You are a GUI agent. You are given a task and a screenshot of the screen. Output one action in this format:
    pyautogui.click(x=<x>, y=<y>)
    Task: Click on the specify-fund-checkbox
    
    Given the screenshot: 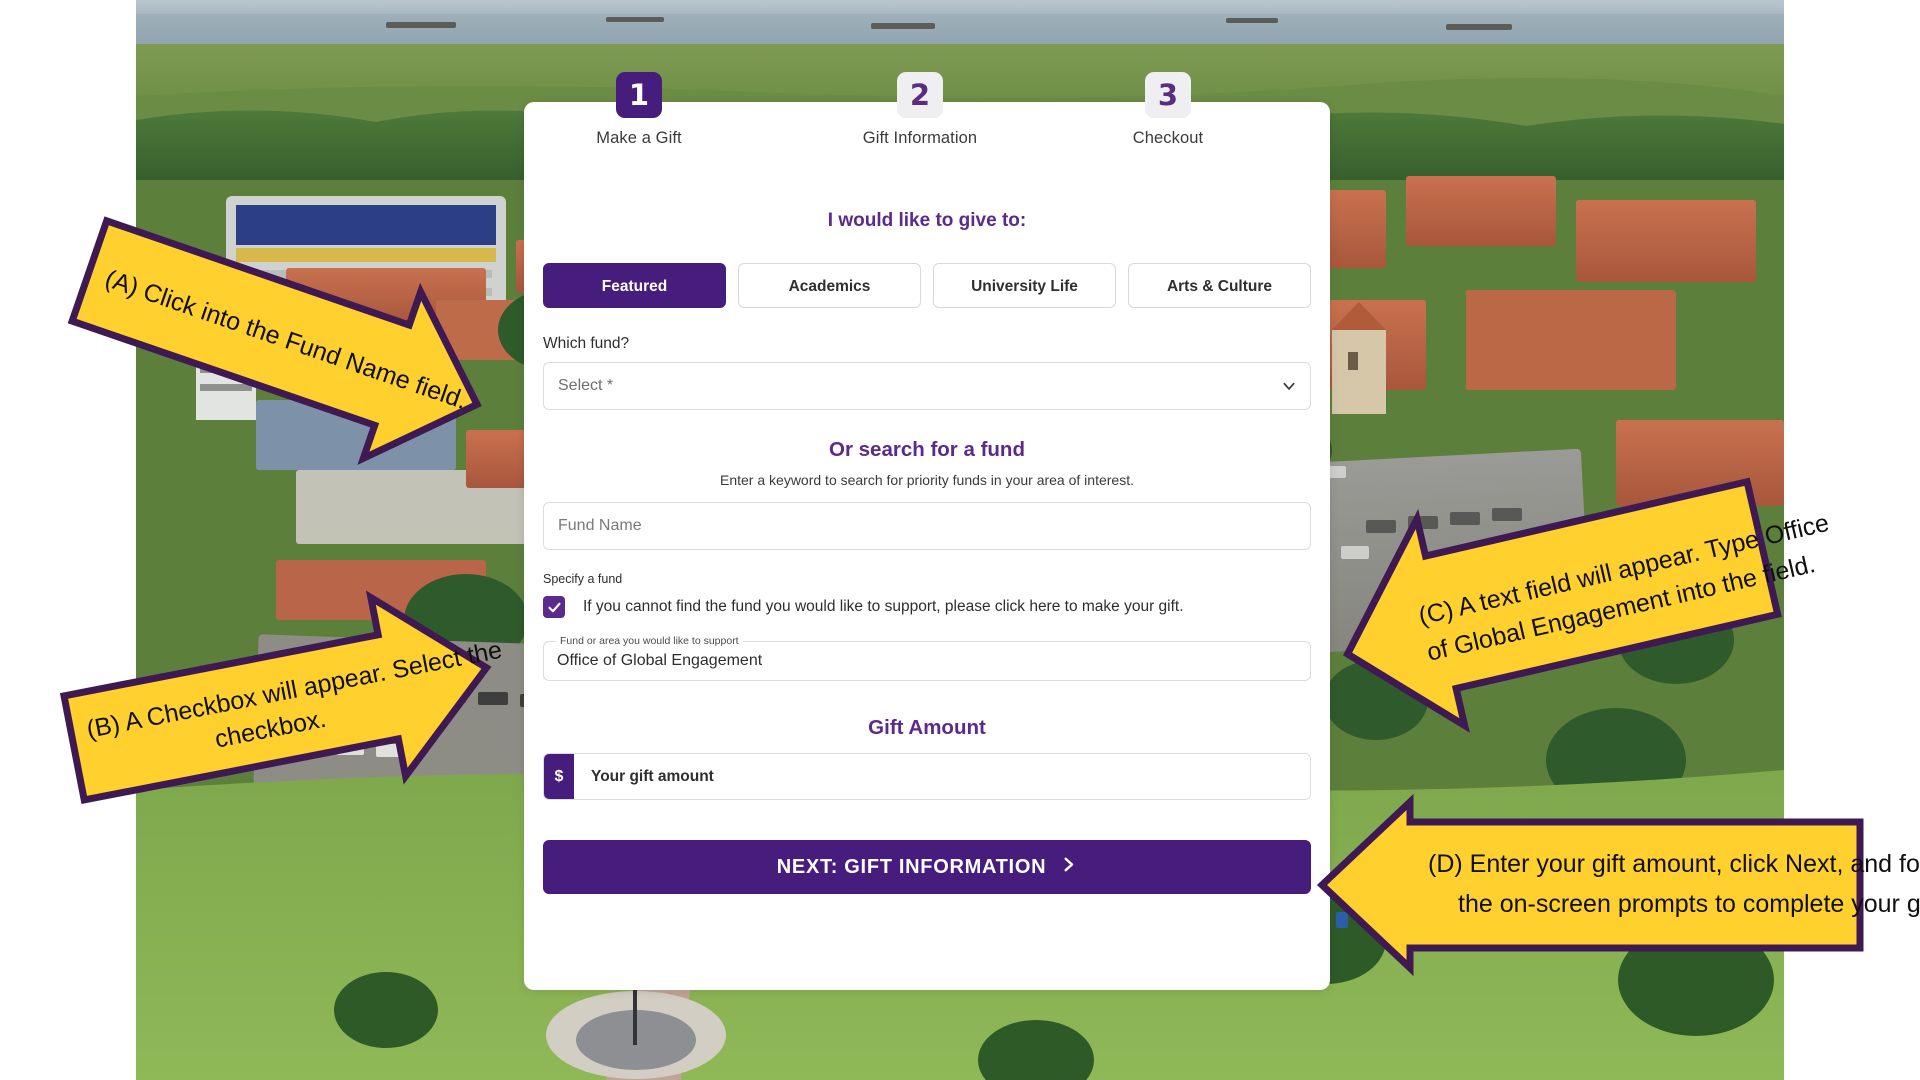 What is the action you would take?
    pyautogui.click(x=554, y=607)
    